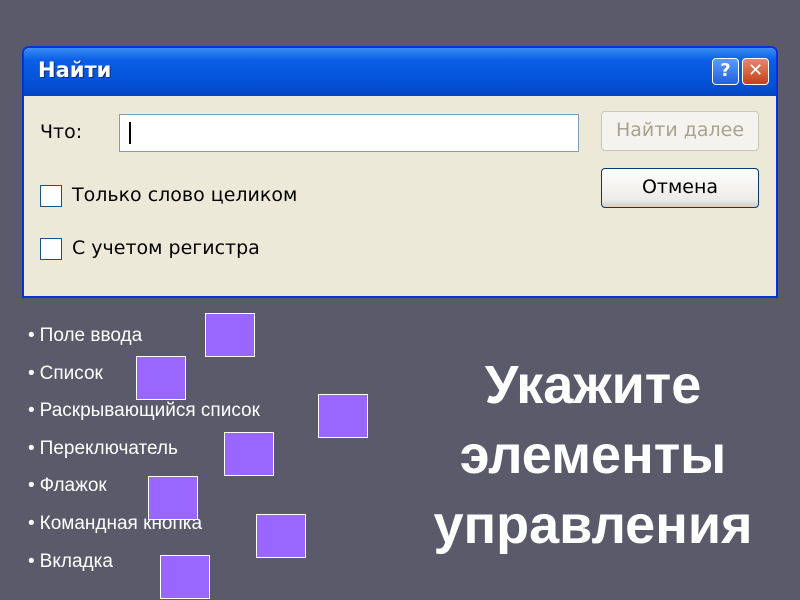 The width and height of the screenshot is (800, 600). I want to click on find-what-label: Что:, so click(61, 132).